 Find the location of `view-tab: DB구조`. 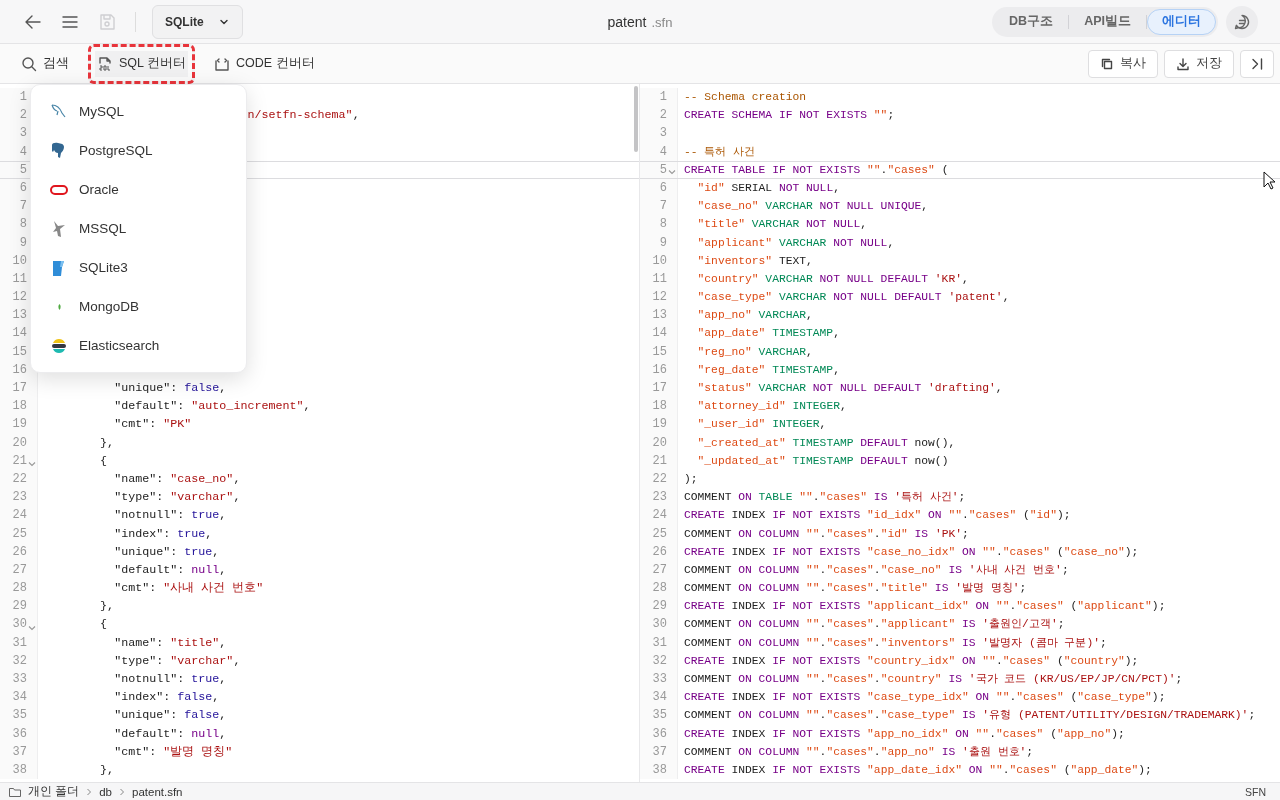

view-tab: DB구조 is located at coordinates (1031, 21).